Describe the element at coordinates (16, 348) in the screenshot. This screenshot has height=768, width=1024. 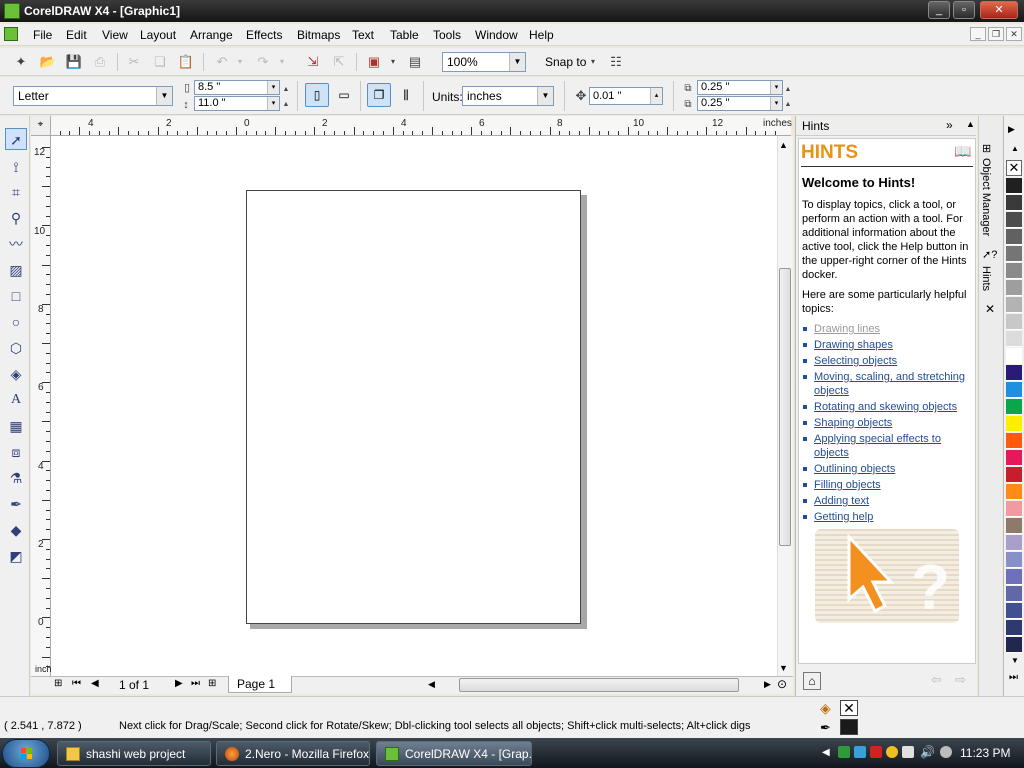
I see `polygon-tool-icon: ⬡` at that location.